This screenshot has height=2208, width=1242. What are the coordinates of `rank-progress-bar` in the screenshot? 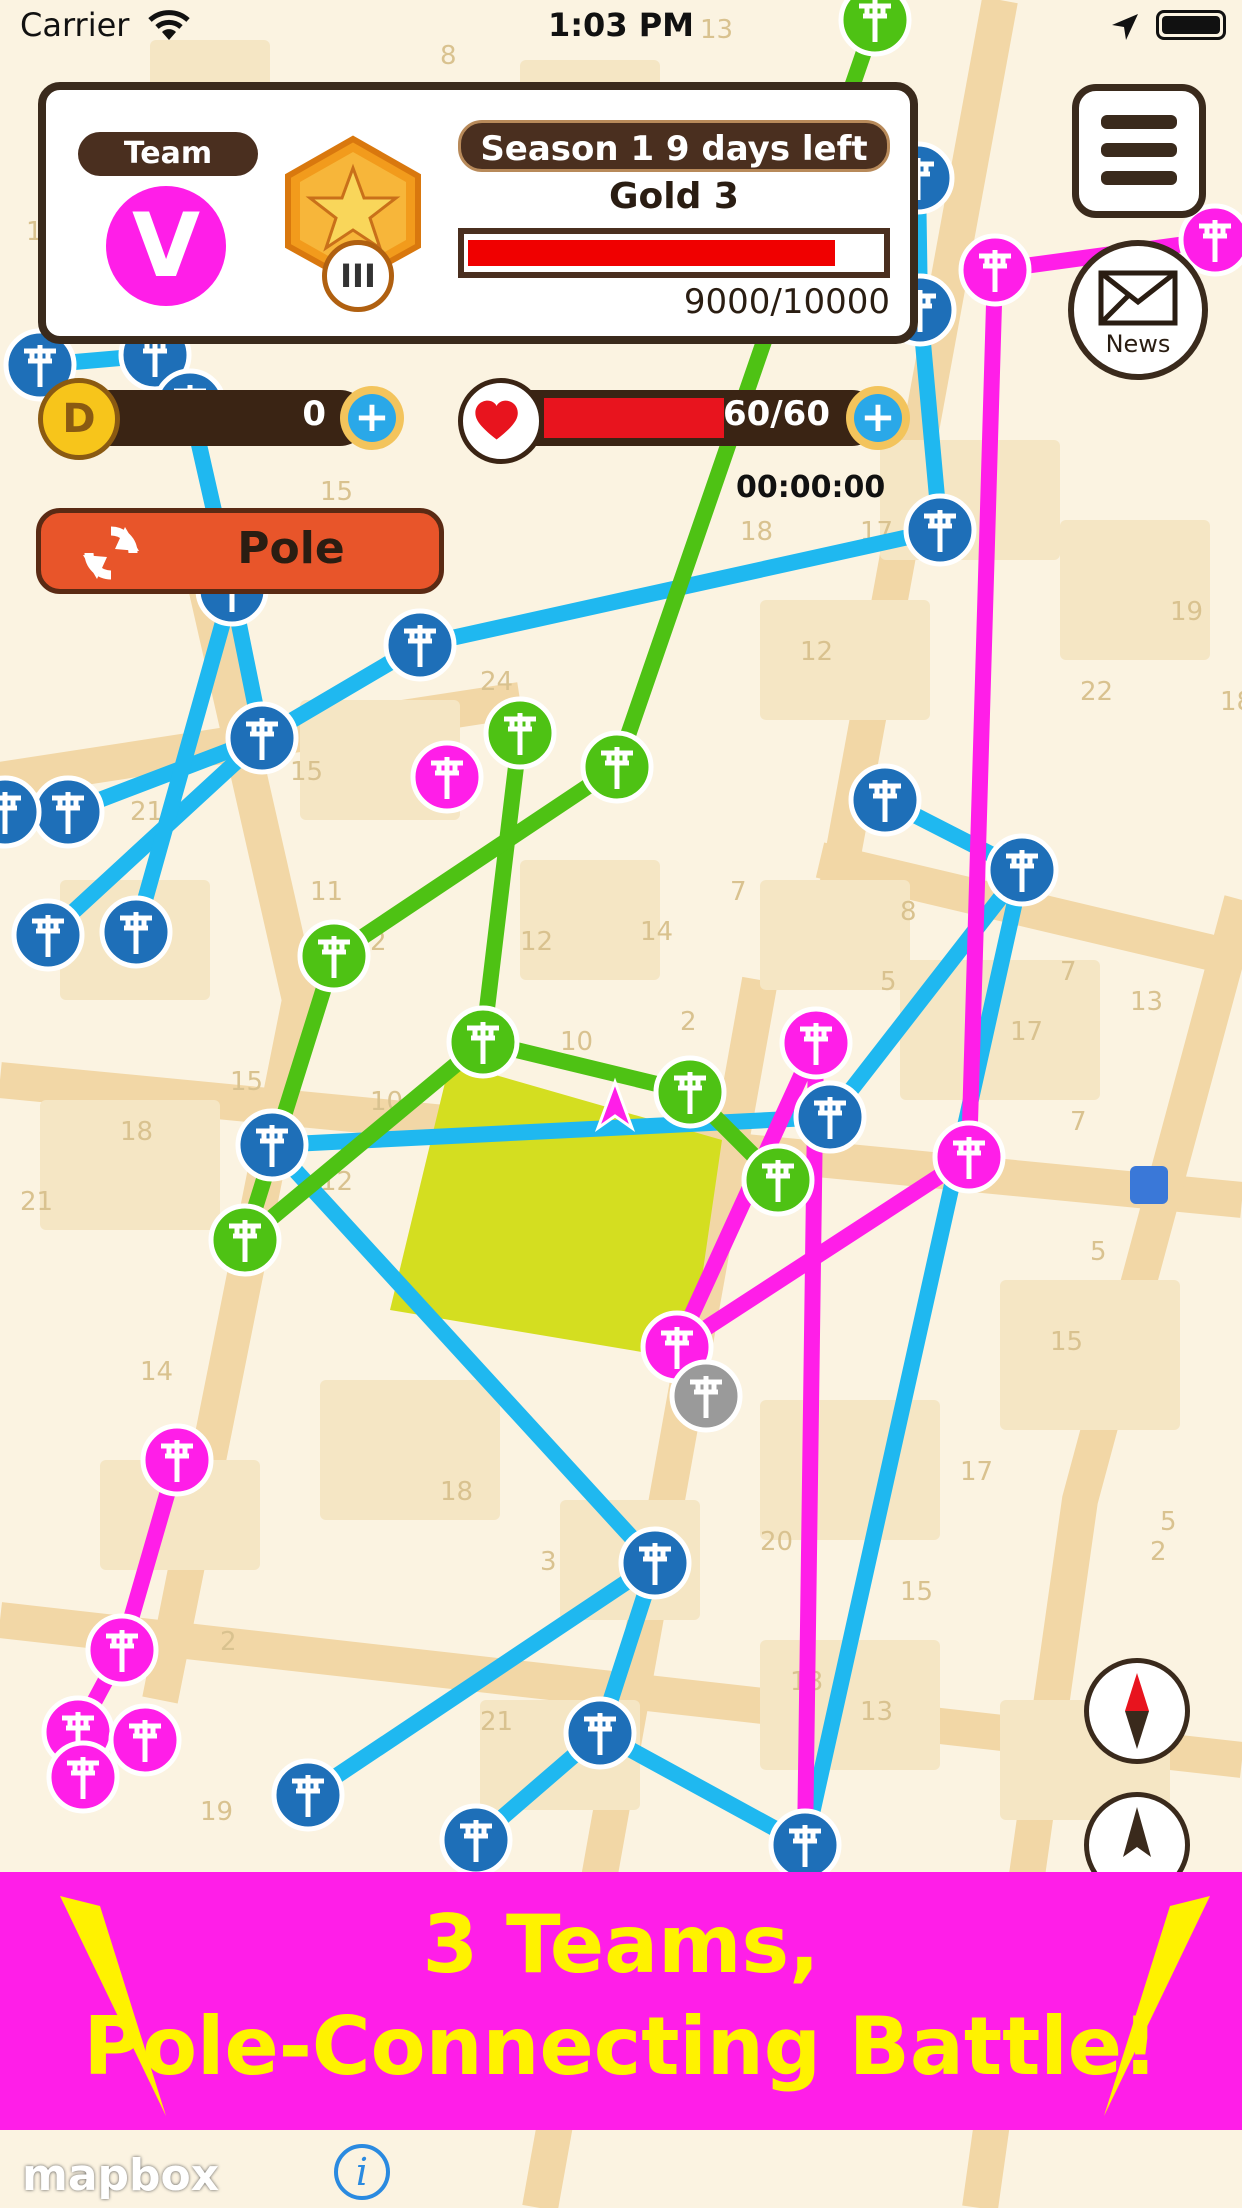 It's located at (674, 253).